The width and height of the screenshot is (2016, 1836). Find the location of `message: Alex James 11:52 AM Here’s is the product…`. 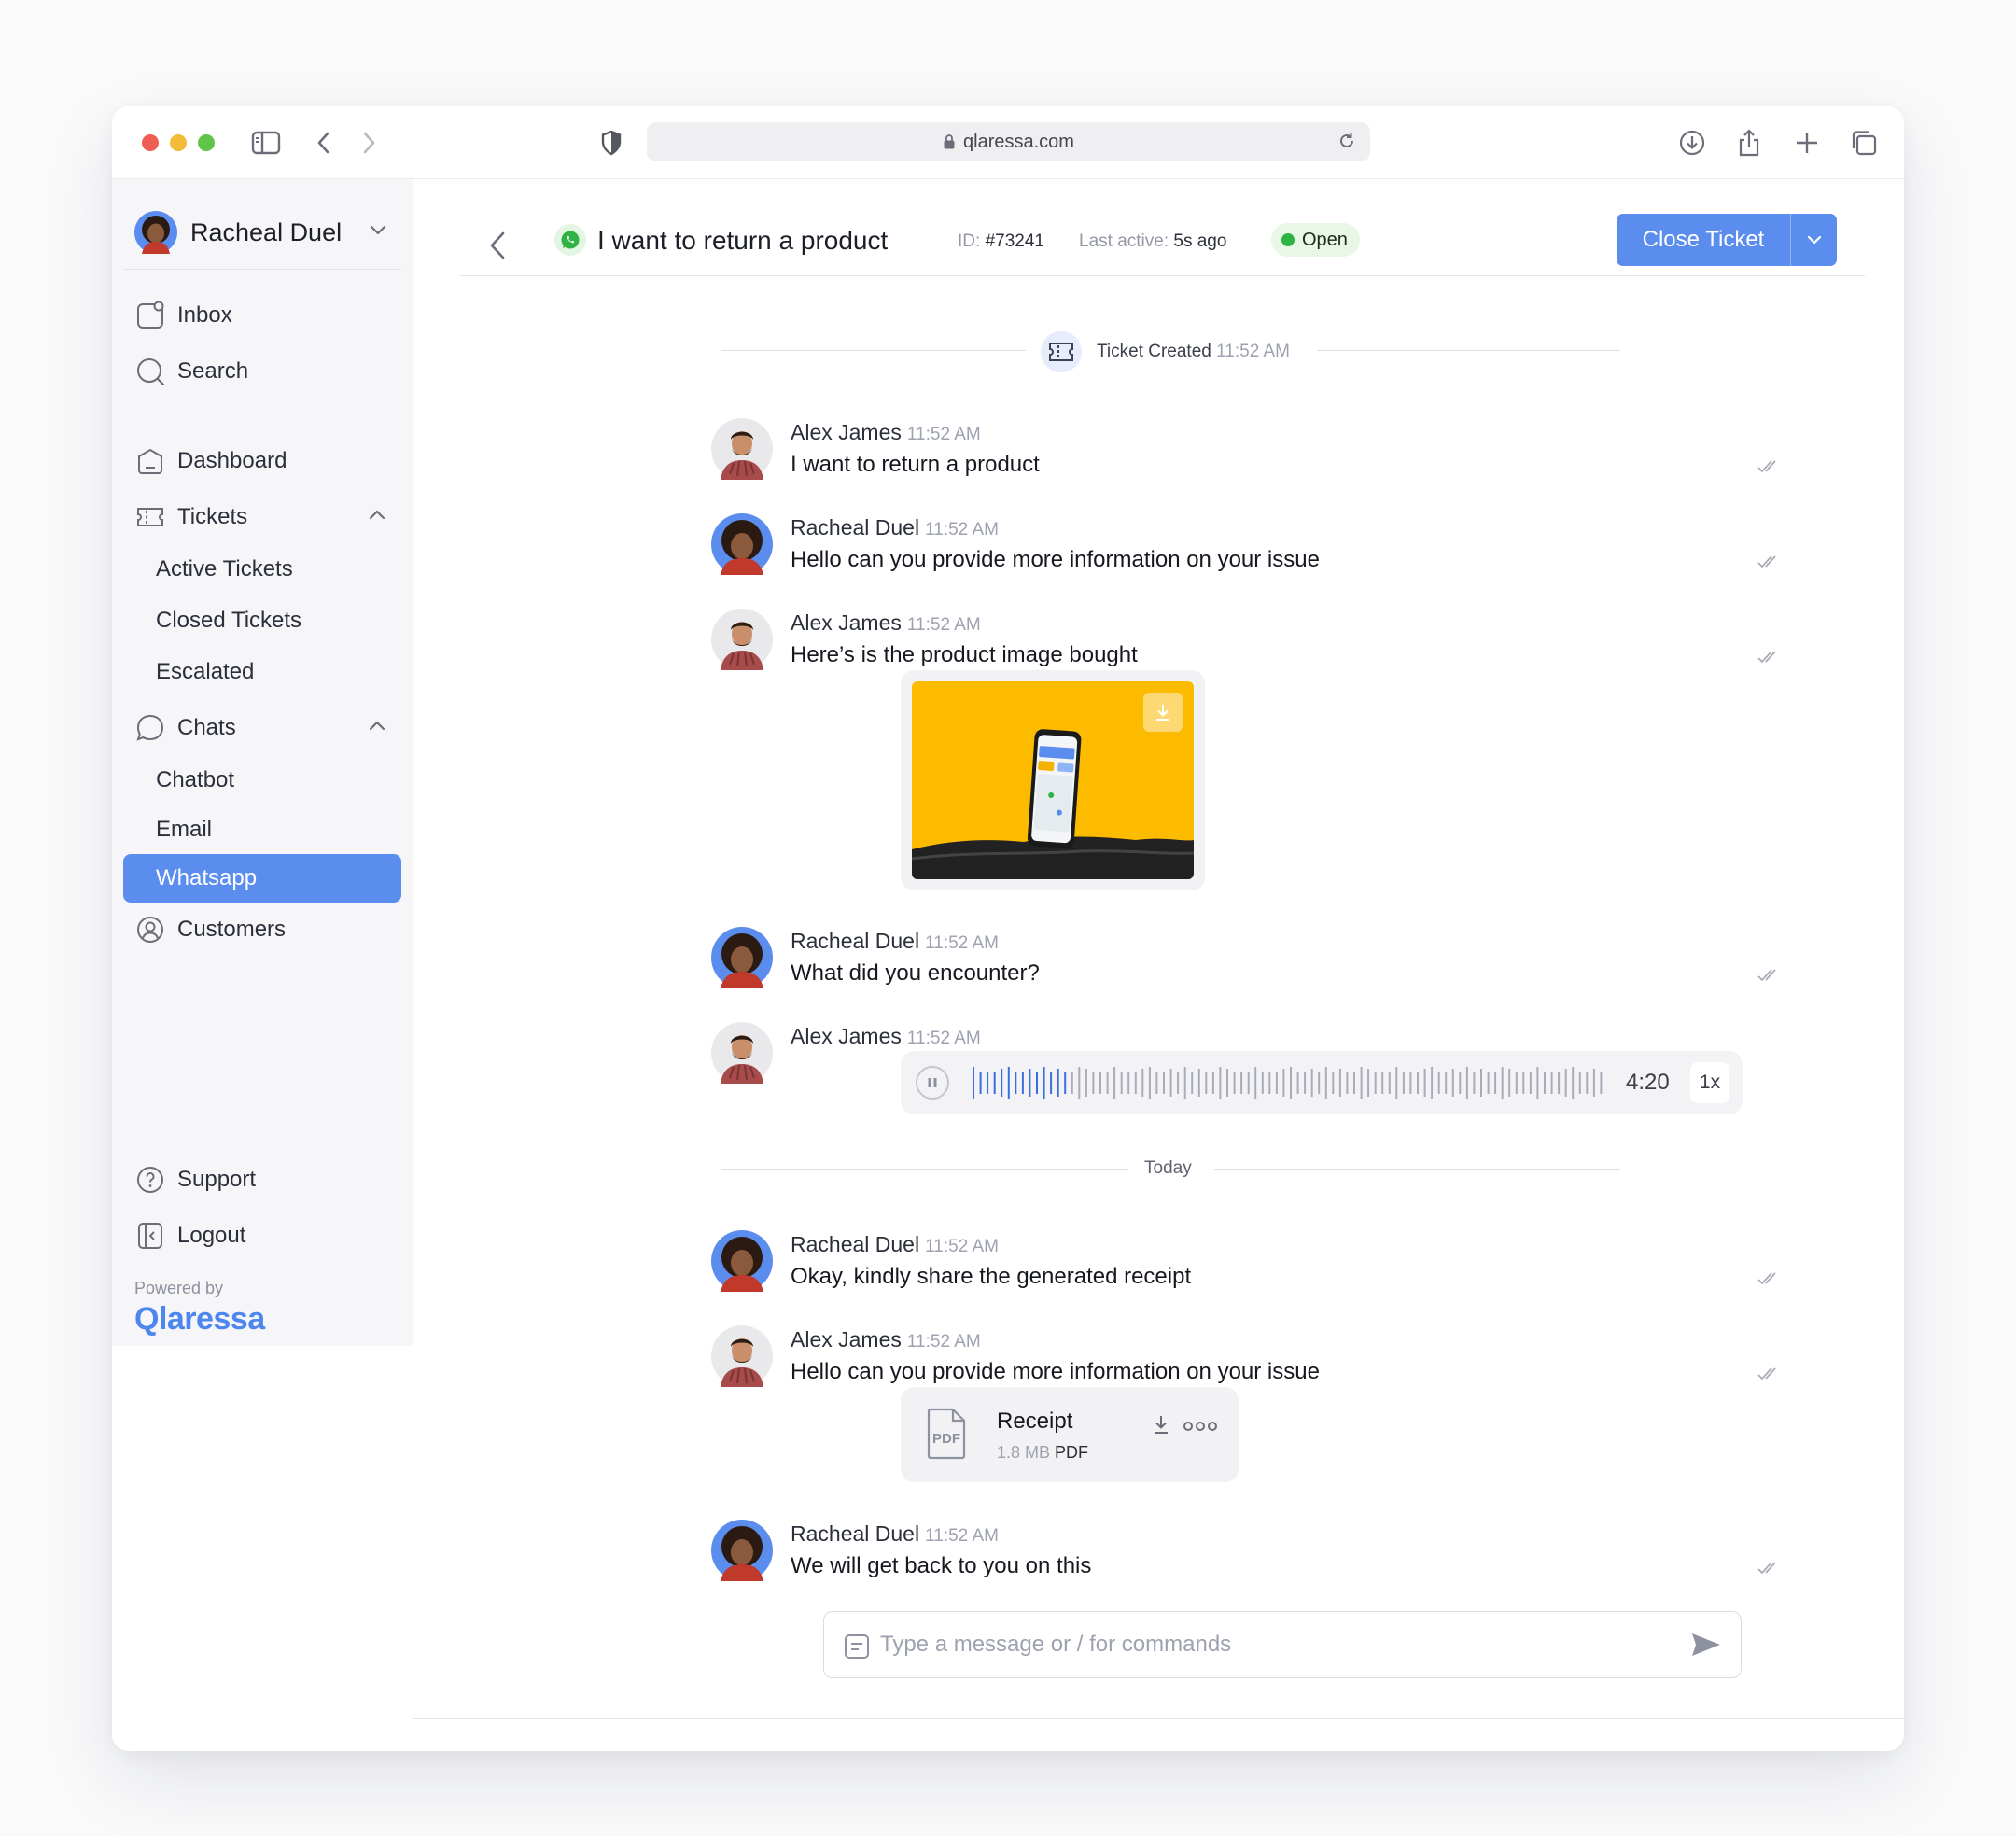

message: Alex James 11:52 AM Here’s is the product… is located at coordinates (1246, 642).